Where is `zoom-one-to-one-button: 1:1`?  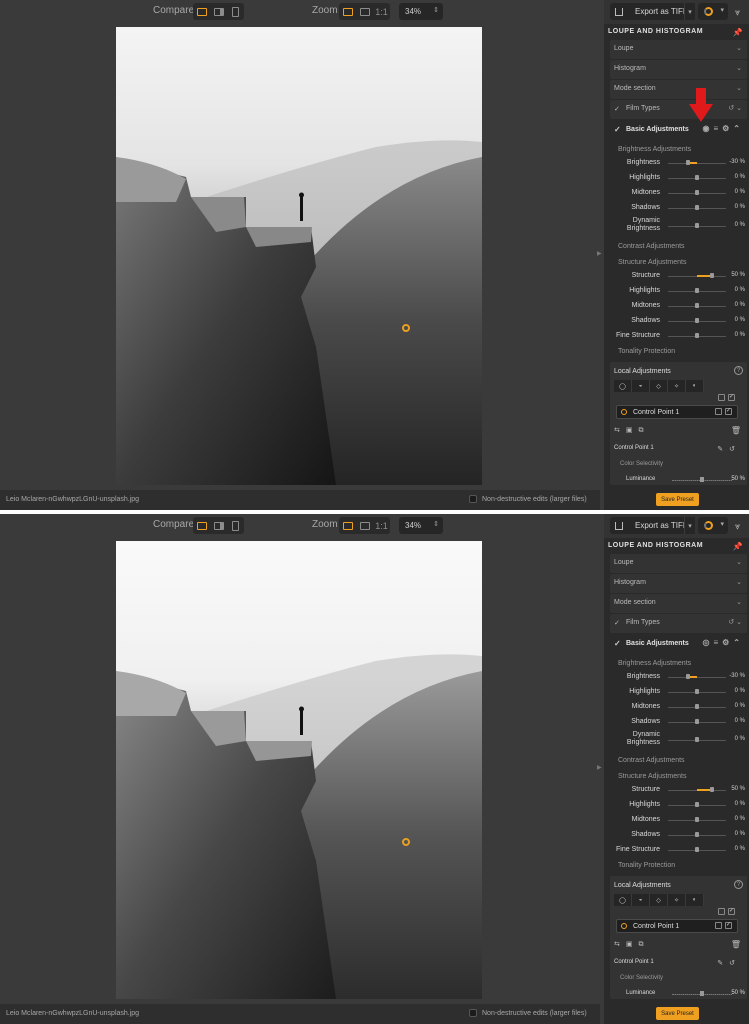 zoom-one-to-one-button: 1:1 is located at coordinates (381, 11).